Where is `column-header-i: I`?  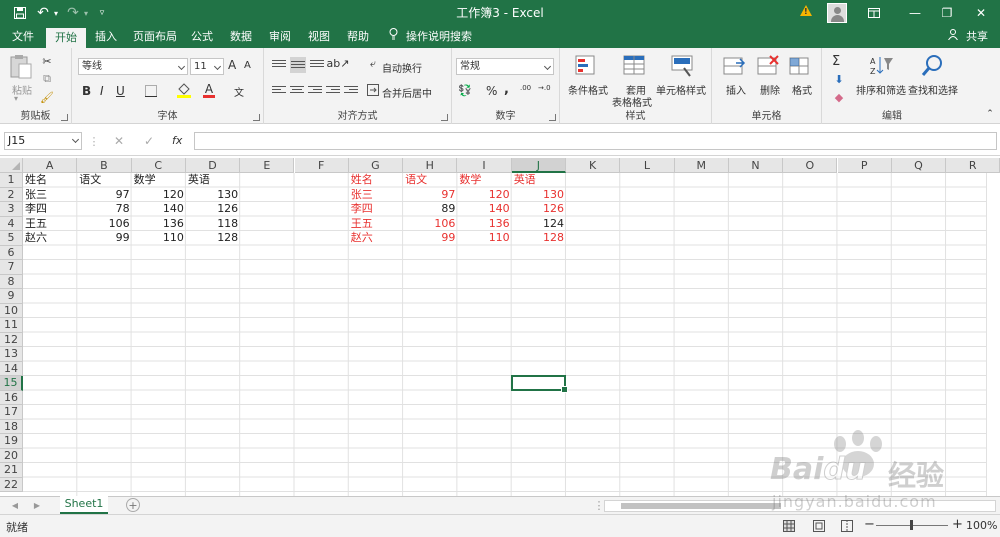 column-header-i: I is located at coordinates (484, 165).